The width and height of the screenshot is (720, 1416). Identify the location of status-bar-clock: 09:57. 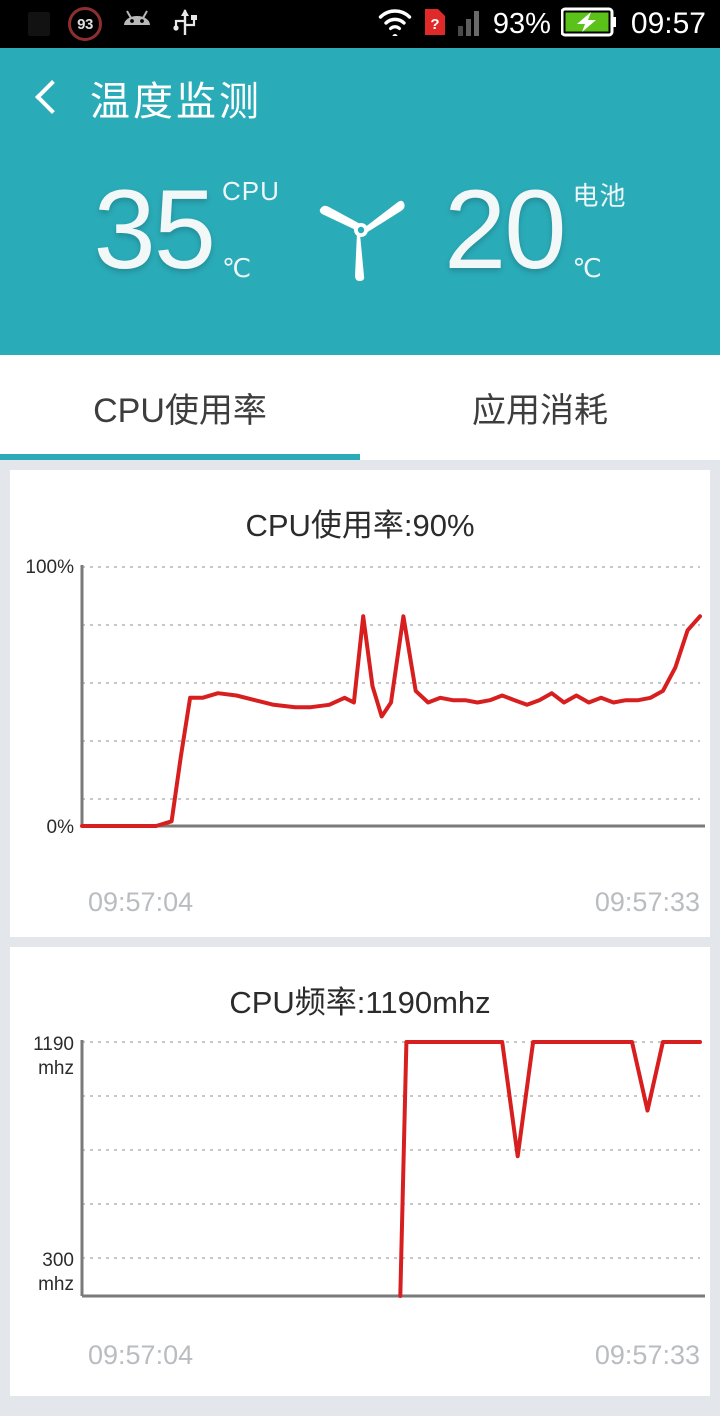
(668, 23).